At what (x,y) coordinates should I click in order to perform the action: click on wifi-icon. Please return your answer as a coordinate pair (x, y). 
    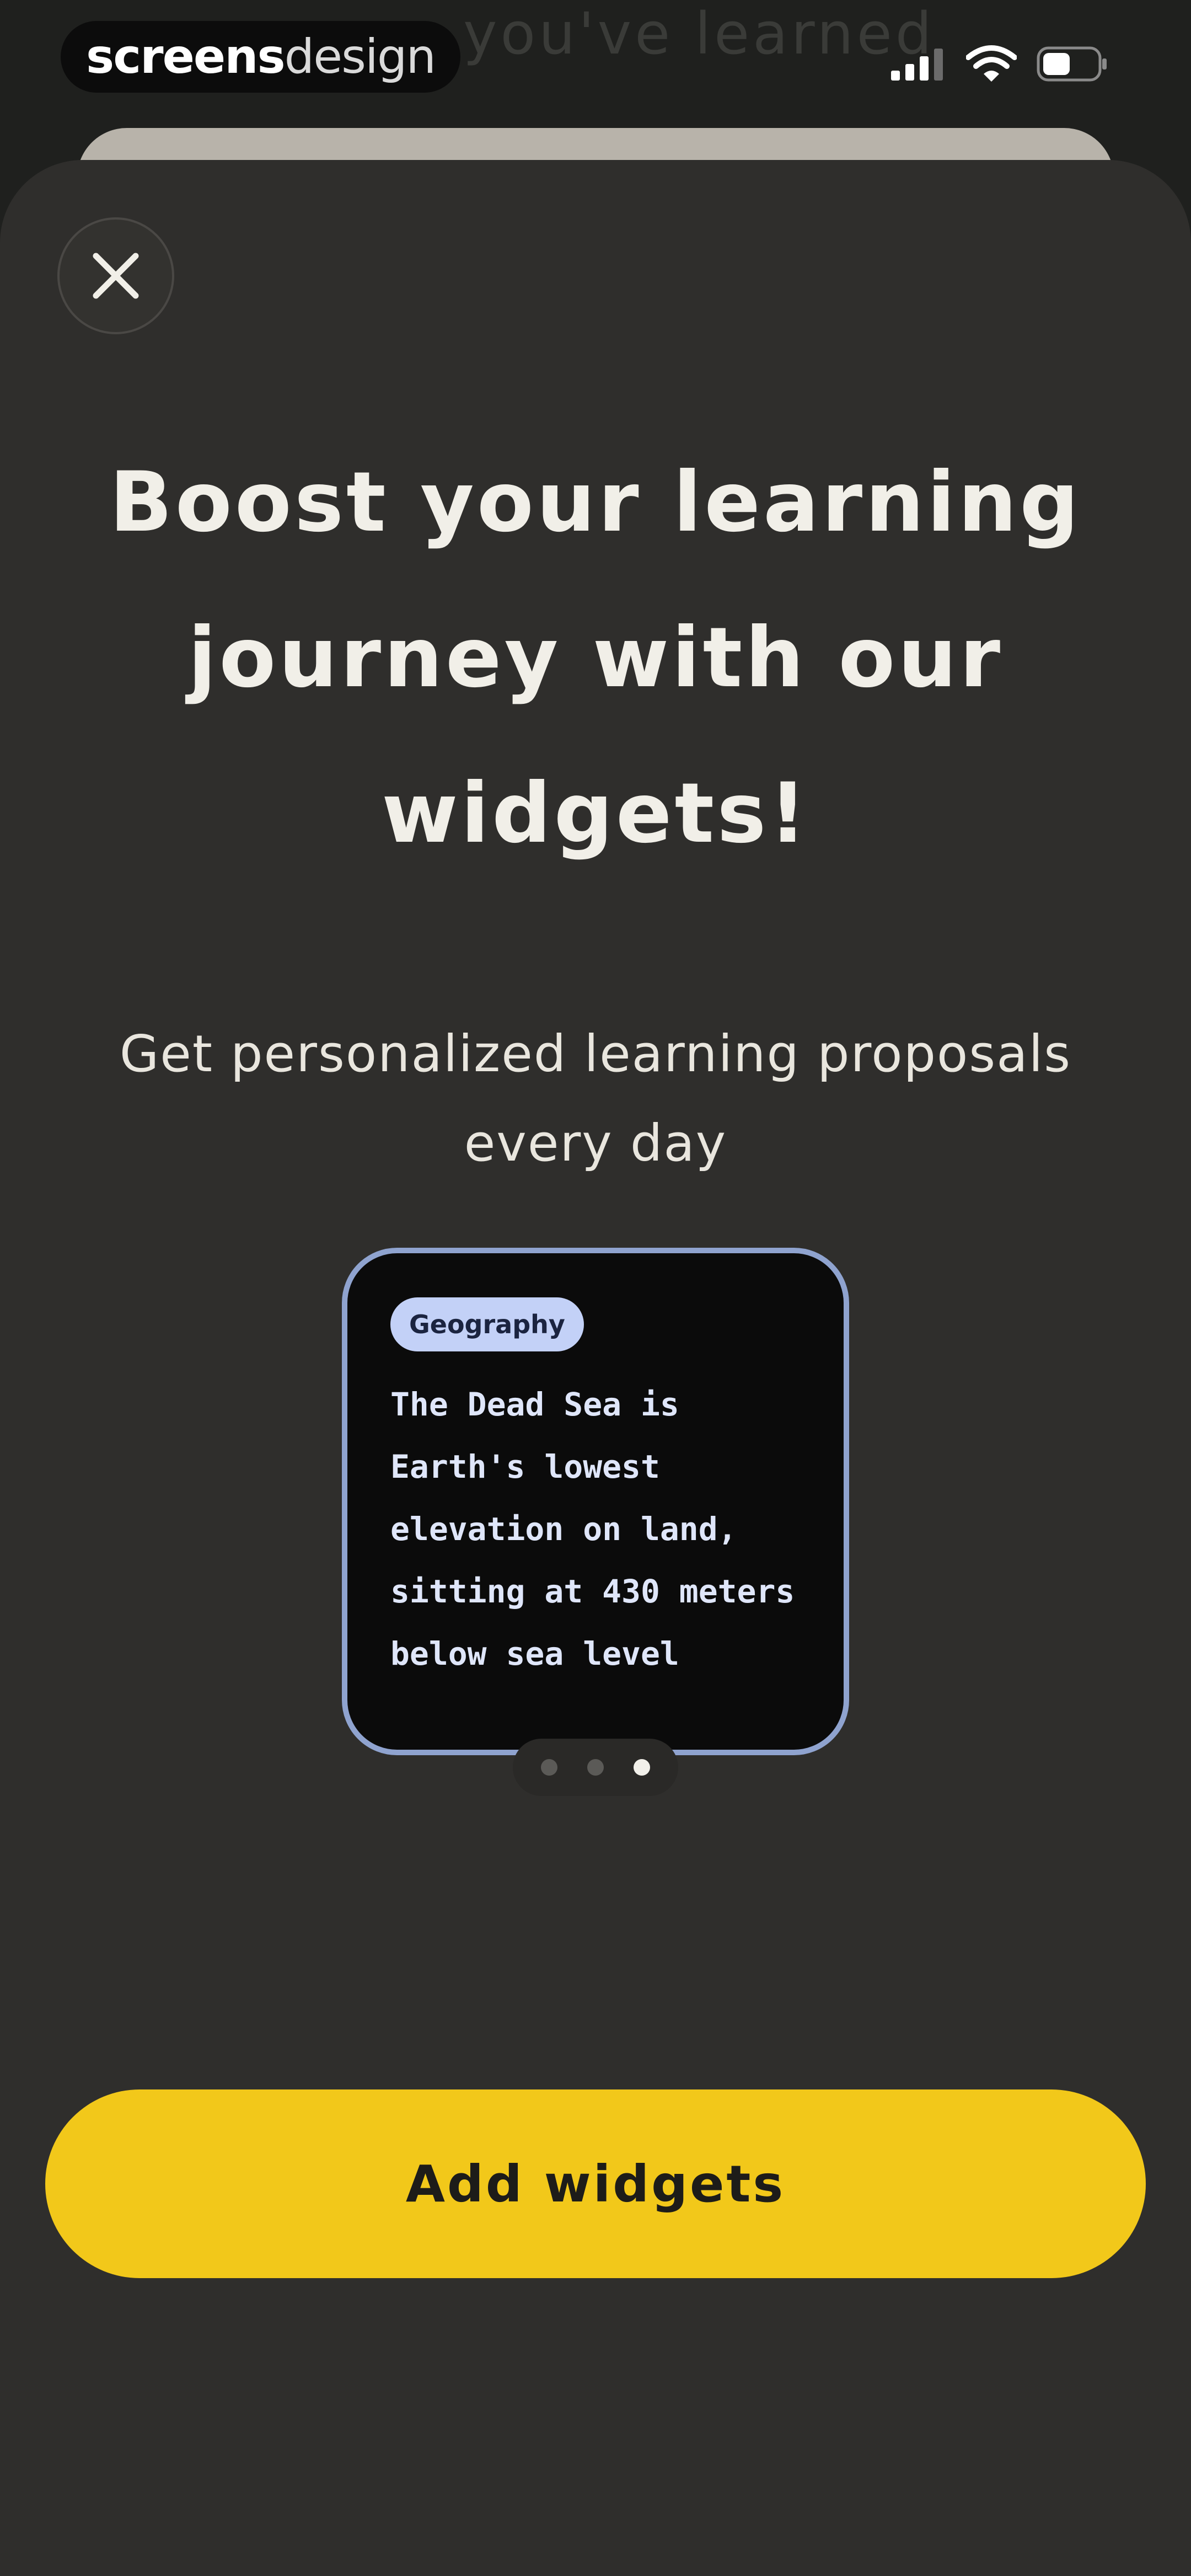
    Looking at the image, I should click on (991, 63).